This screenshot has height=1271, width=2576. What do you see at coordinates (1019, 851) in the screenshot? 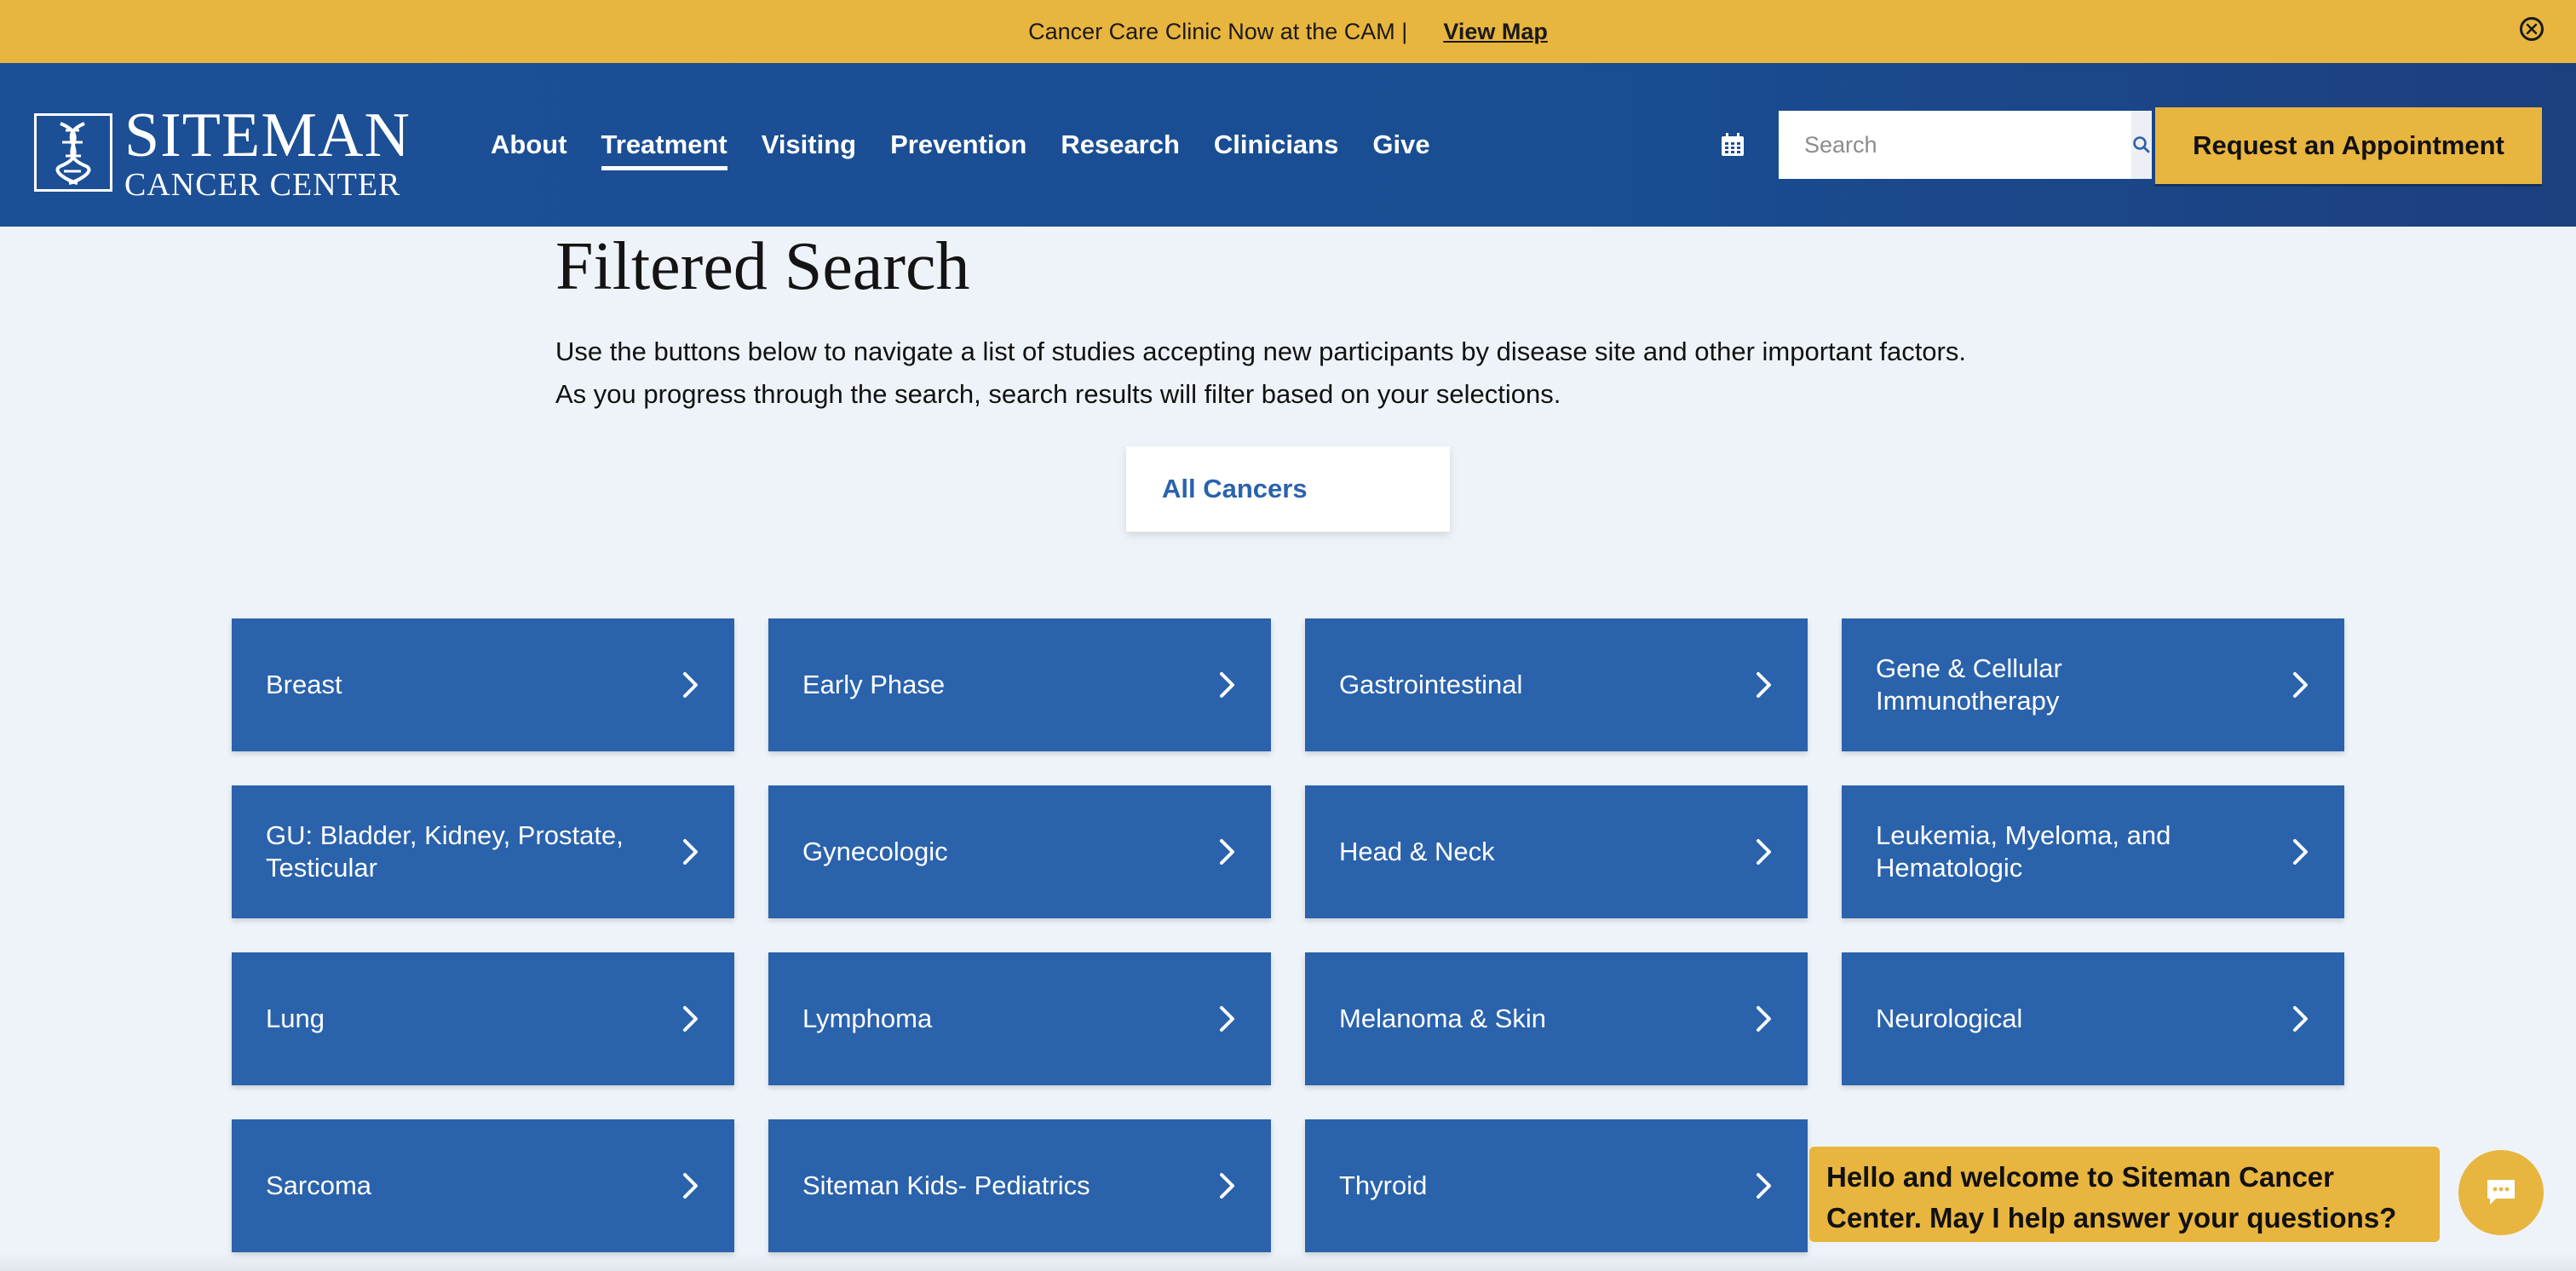
I see `tile-gynecologic: Gynecologic` at bounding box center [1019, 851].